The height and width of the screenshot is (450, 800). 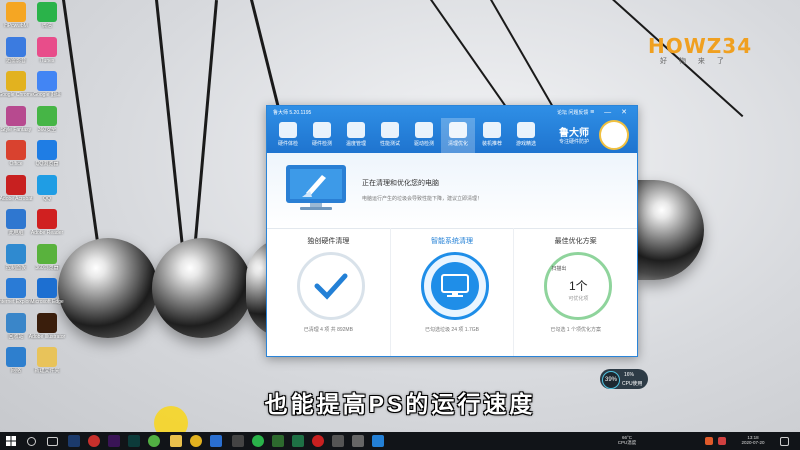 What do you see at coordinates (47, 164) in the screenshot?
I see `desktop-icon-label: QQ浏览器` at bounding box center [47, 164].